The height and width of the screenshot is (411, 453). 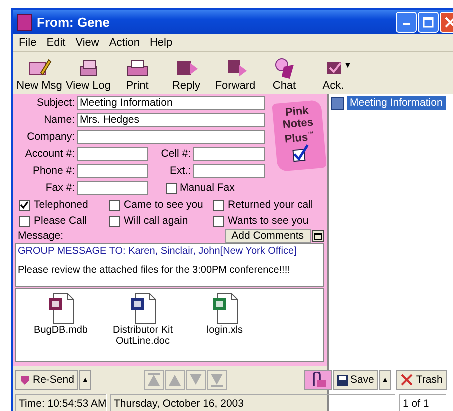 What do you see at coordinates (61, 205) in the screenshot?
I see `checkbox-label: Telephoned` at bounding box center [61, 205].